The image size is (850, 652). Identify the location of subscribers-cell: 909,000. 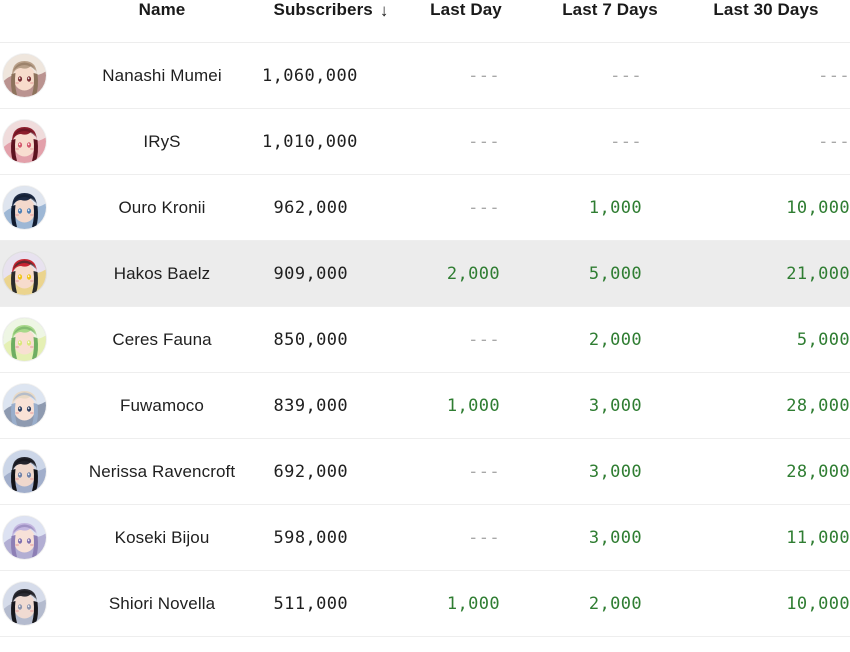
(310, 273).